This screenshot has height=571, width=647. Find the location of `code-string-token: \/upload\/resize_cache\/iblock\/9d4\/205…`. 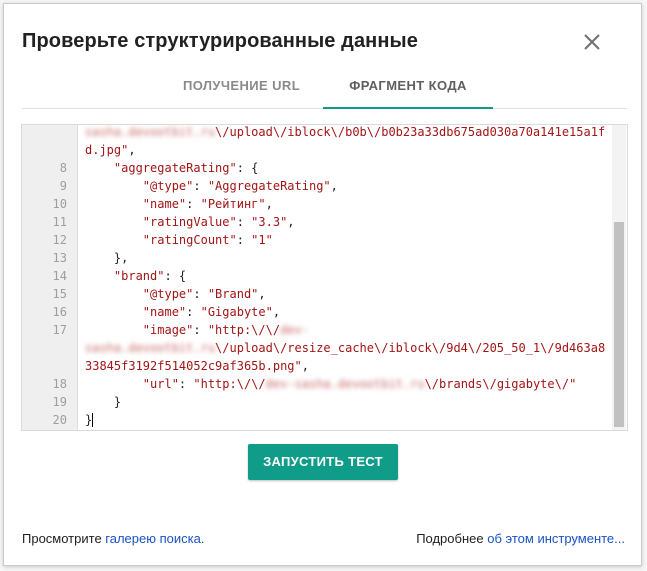

code-string-token: \/upload\/resize_cache\/iblock\/9d4\/205… is located at coordinates (410, 348).